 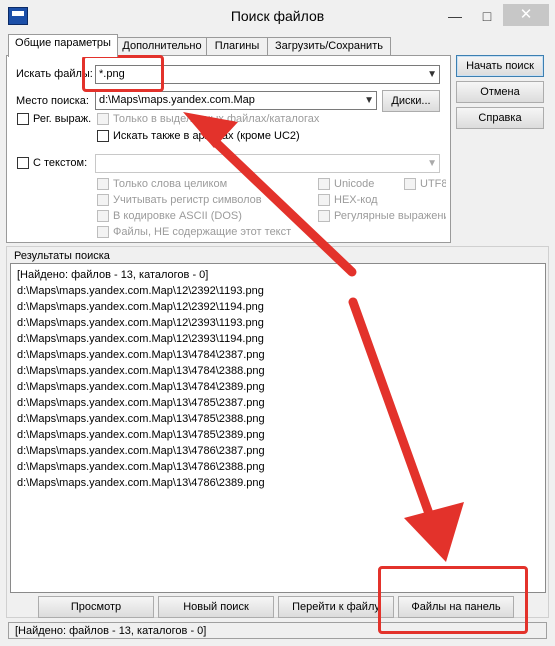 I want to click on results-title: Результаты поиска, so click(x=62, y=256).